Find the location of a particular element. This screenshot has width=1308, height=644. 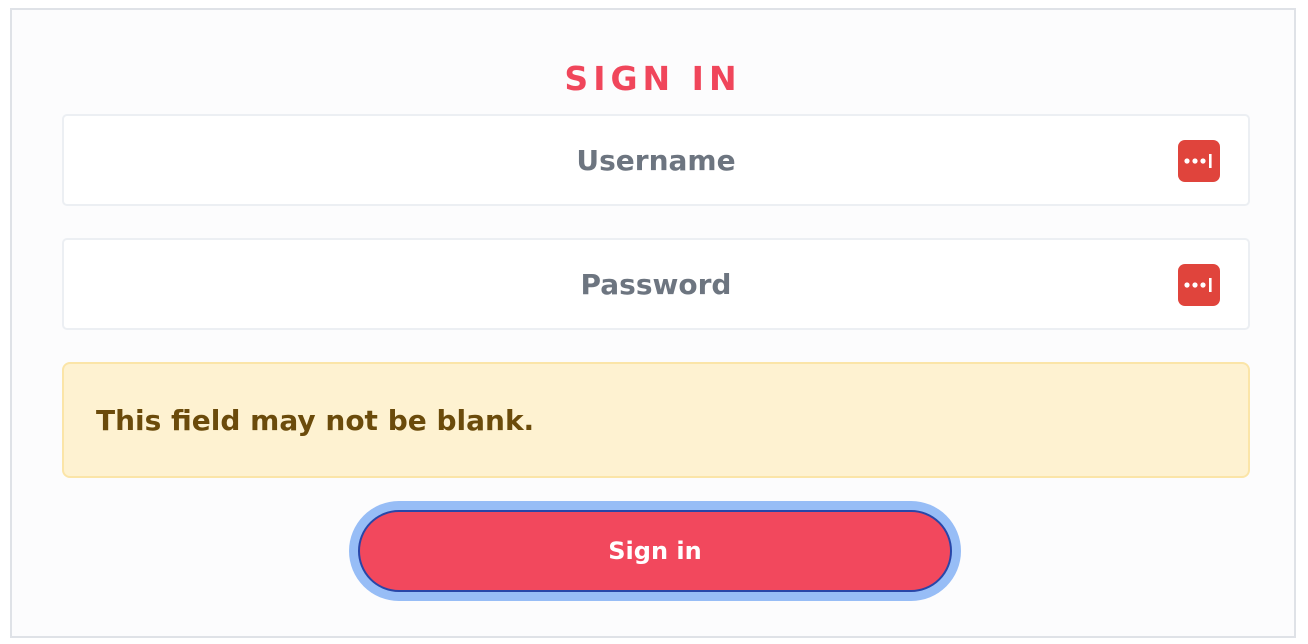

password-field-wrapper is located at coordinates (656, 284).